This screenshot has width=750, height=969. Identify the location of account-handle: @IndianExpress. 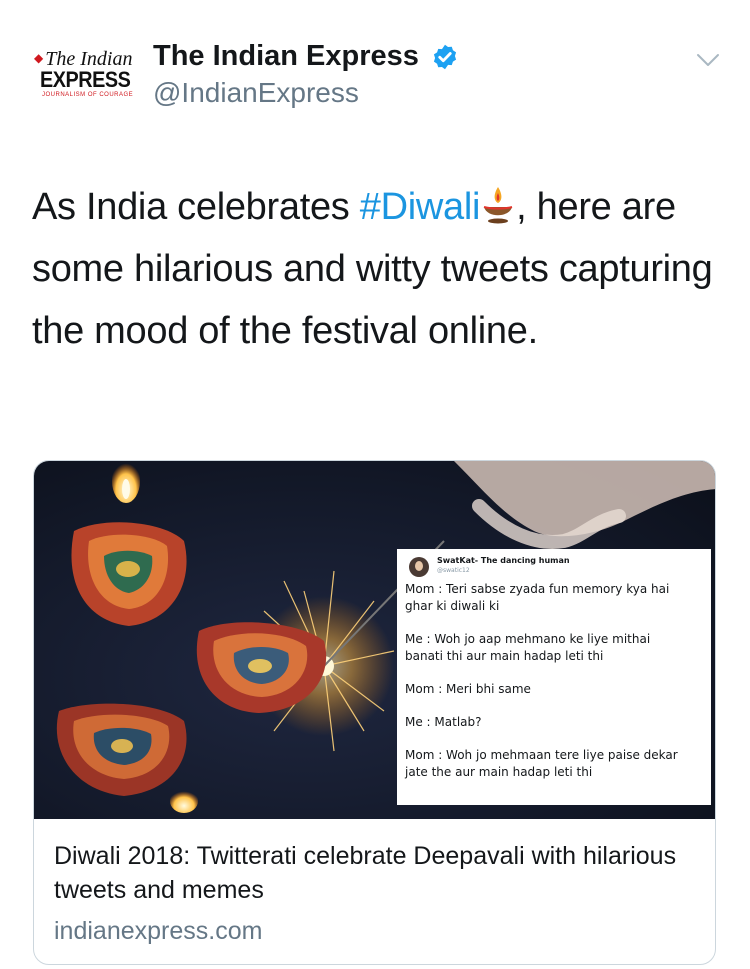
(256, 93).